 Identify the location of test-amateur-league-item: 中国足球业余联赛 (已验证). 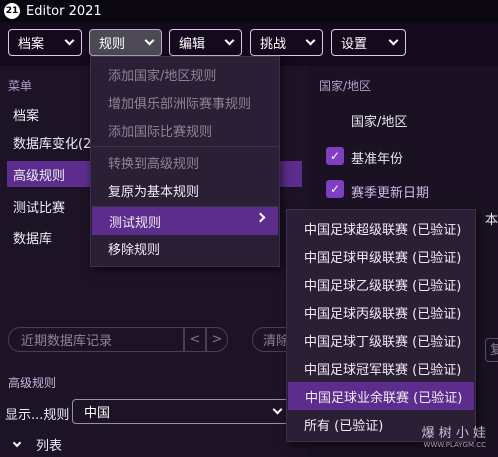
(381, 396).